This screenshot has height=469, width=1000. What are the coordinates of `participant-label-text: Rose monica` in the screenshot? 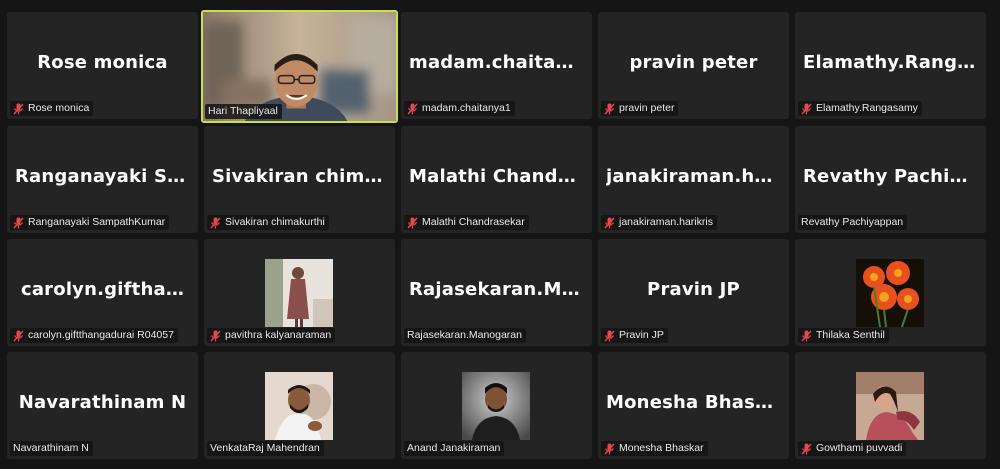 It's located at (59, 108).